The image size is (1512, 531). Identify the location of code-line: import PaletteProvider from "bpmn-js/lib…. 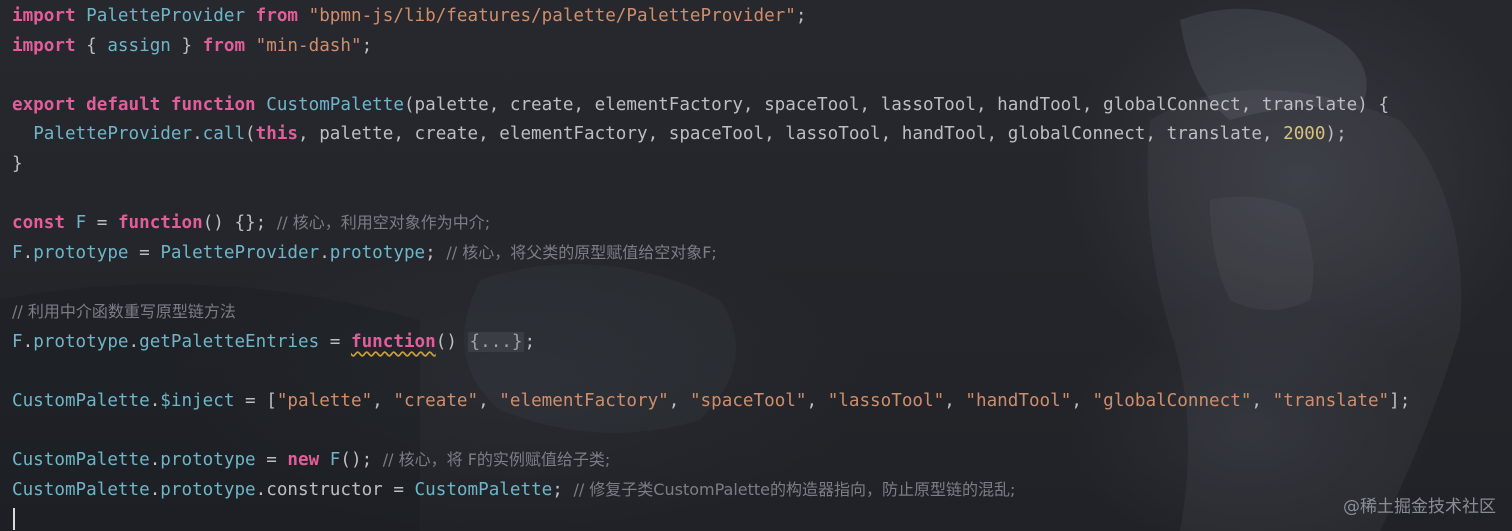
(409, 16).